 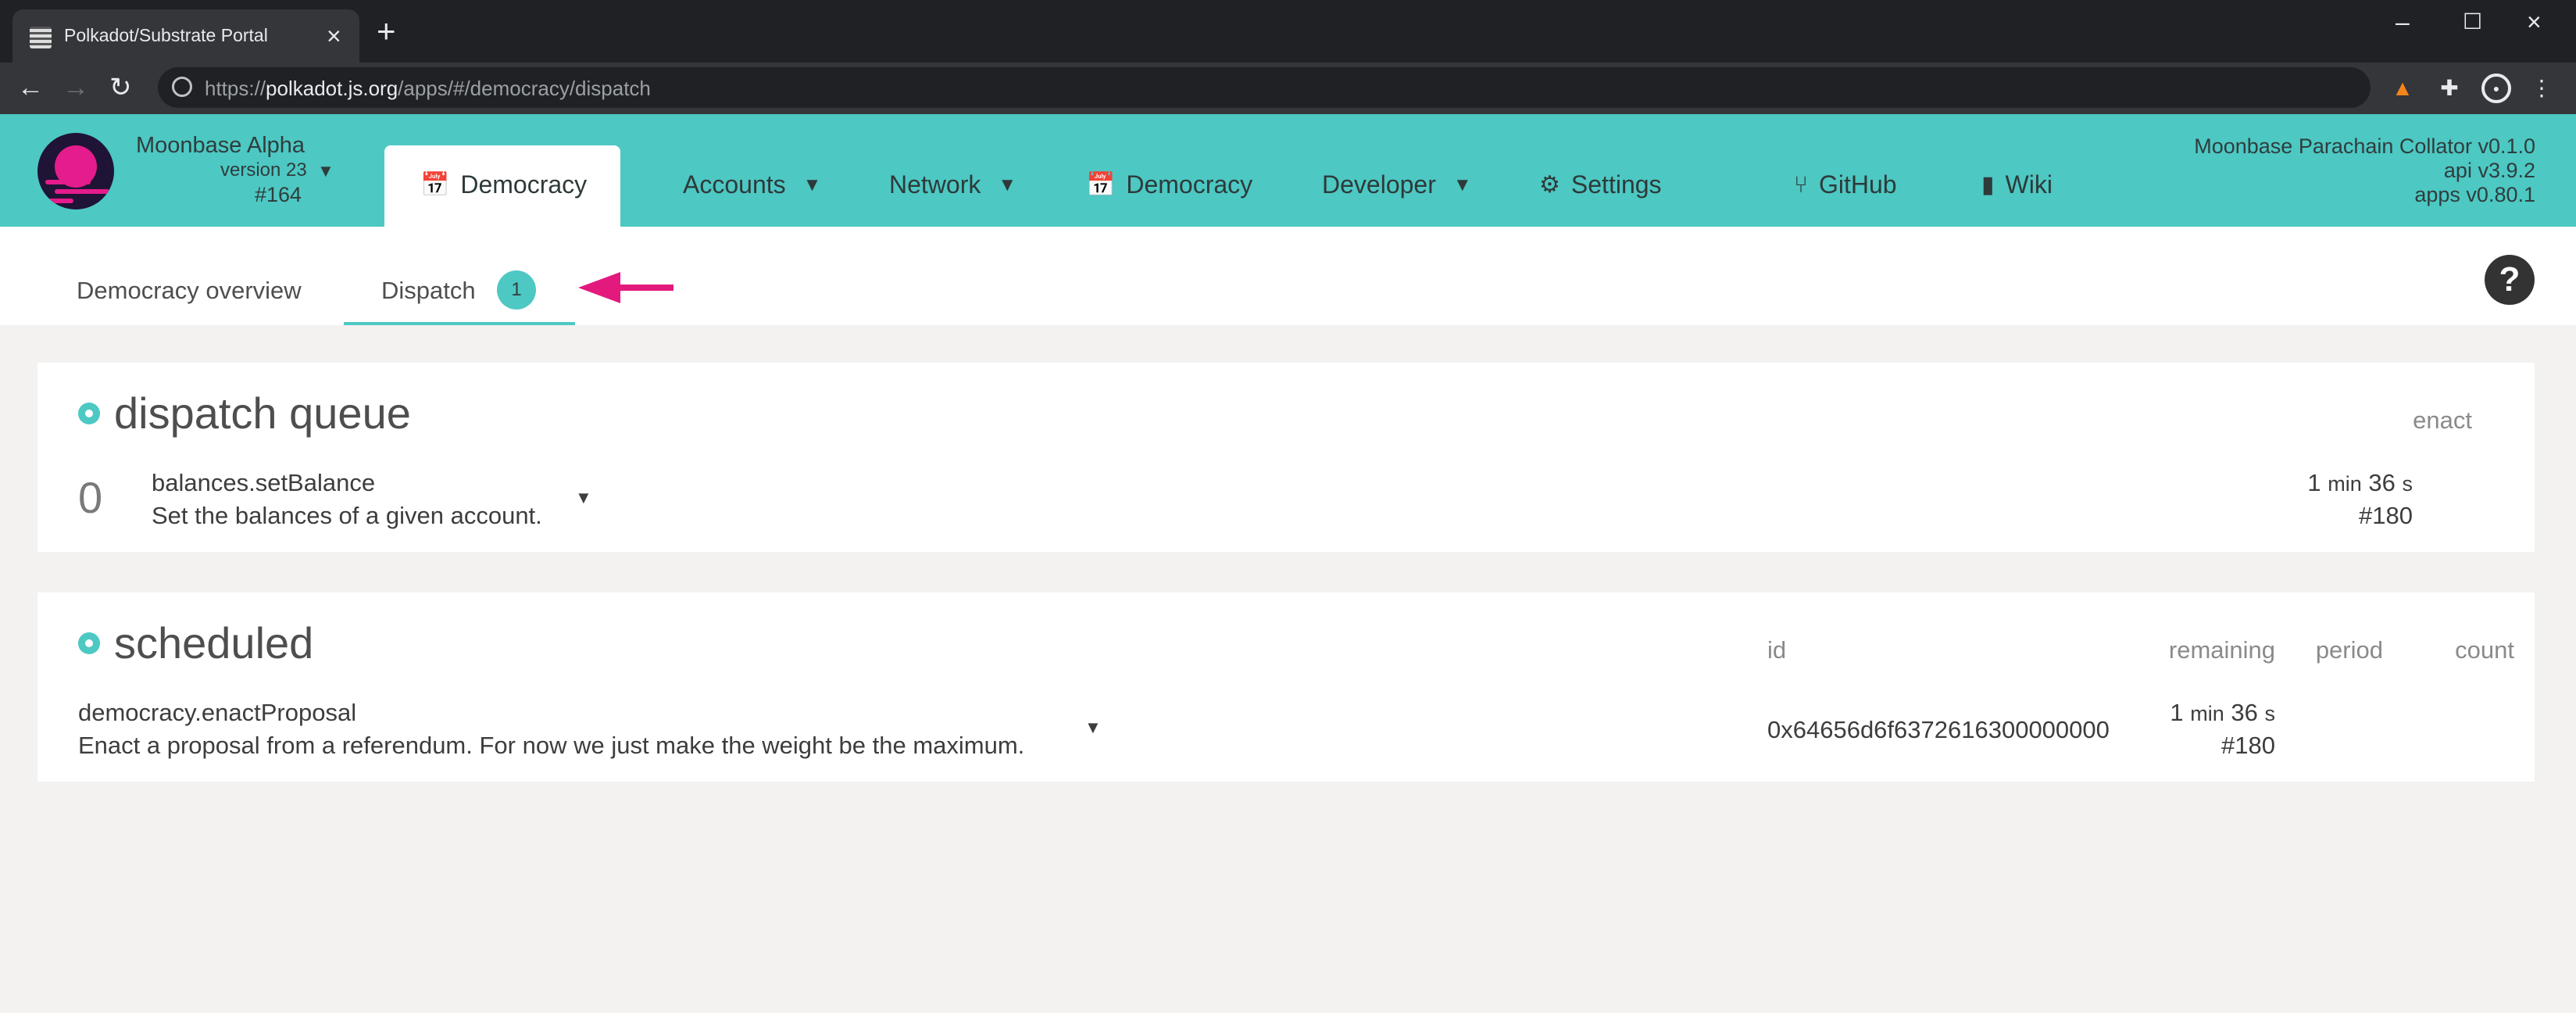 I want to click on col-count: count, so click(x=2484, y=650).